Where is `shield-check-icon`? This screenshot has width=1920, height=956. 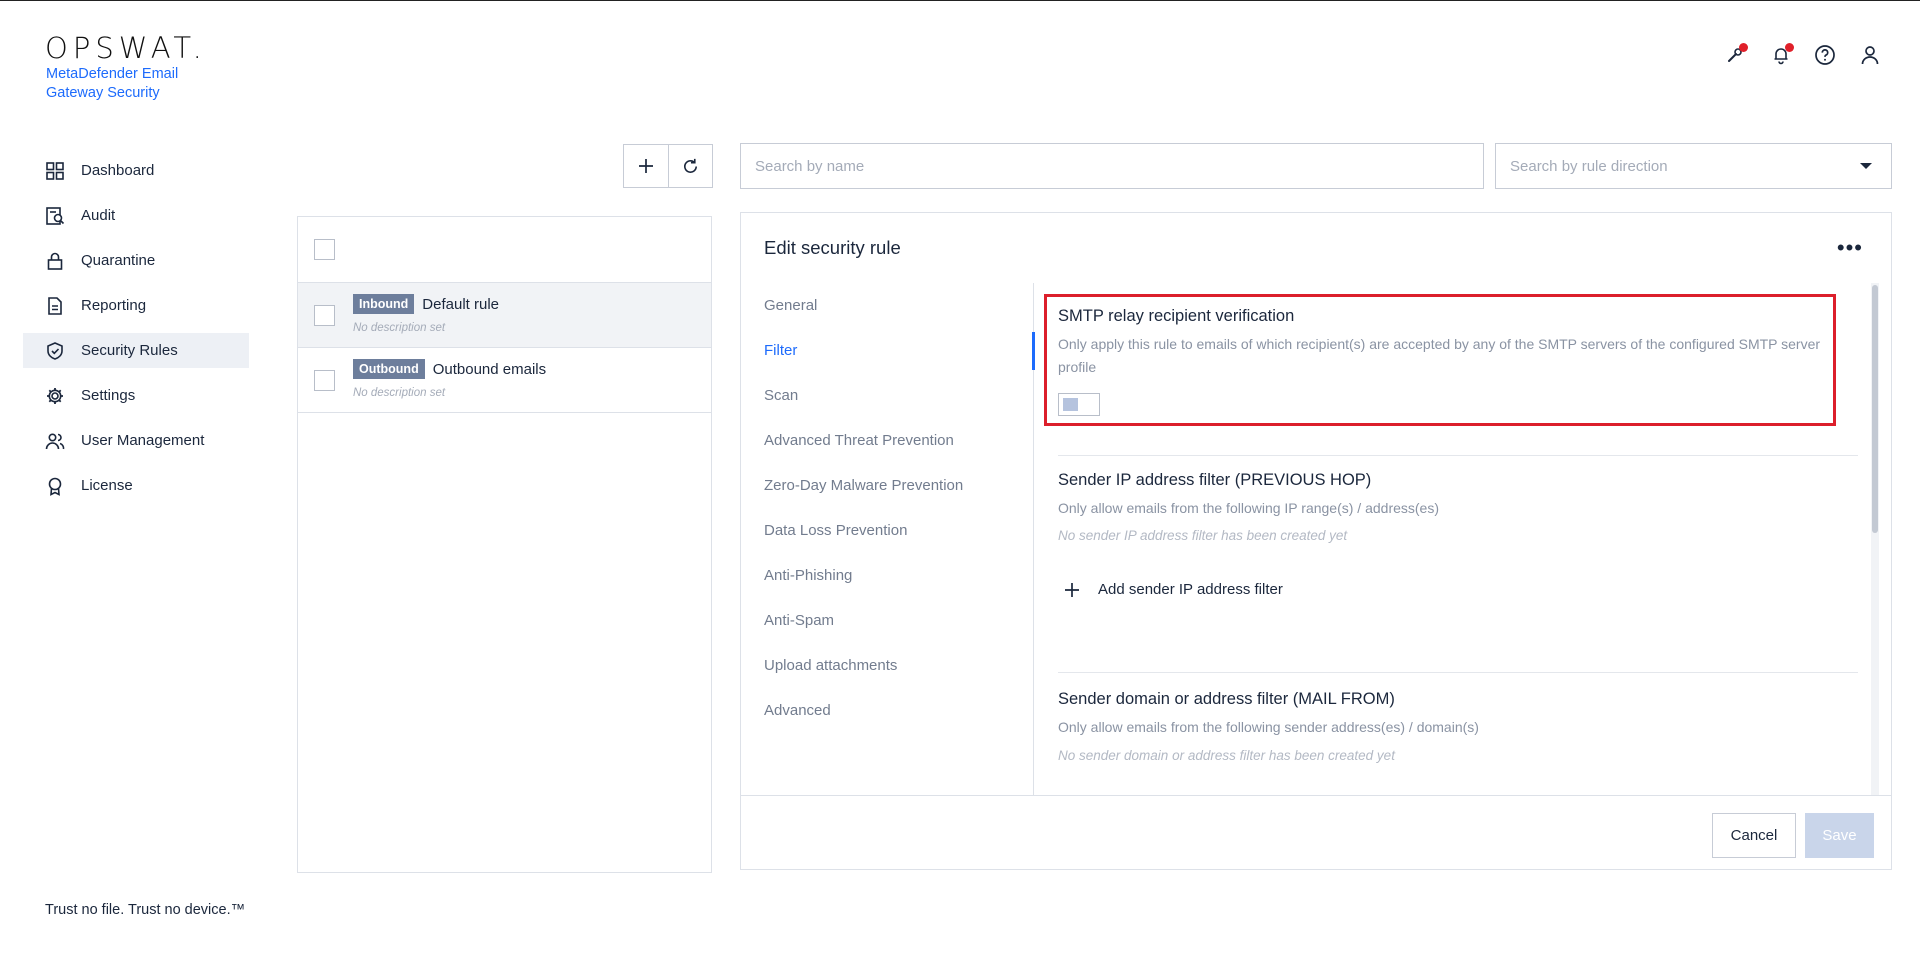
shield-check-icon is located at coordinates (55, 350).